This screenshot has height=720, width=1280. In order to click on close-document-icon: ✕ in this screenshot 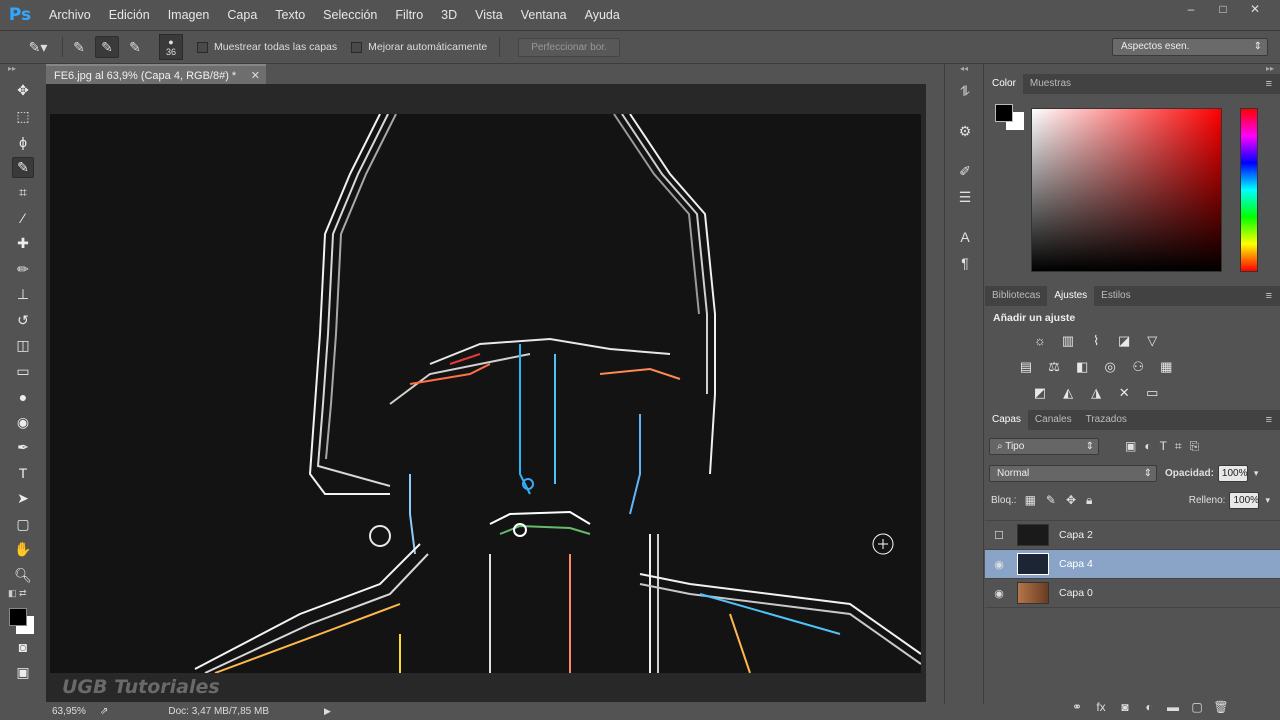, I will do `click(255, 76)`.